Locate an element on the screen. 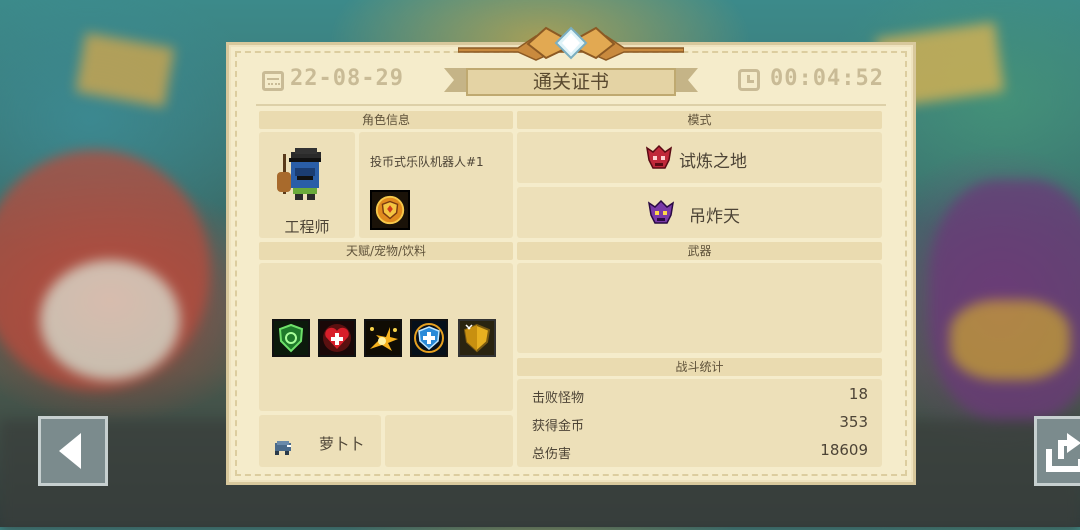  talents-section-header: 天赋/宠物/饮料 is located at coordinates (386, 251).